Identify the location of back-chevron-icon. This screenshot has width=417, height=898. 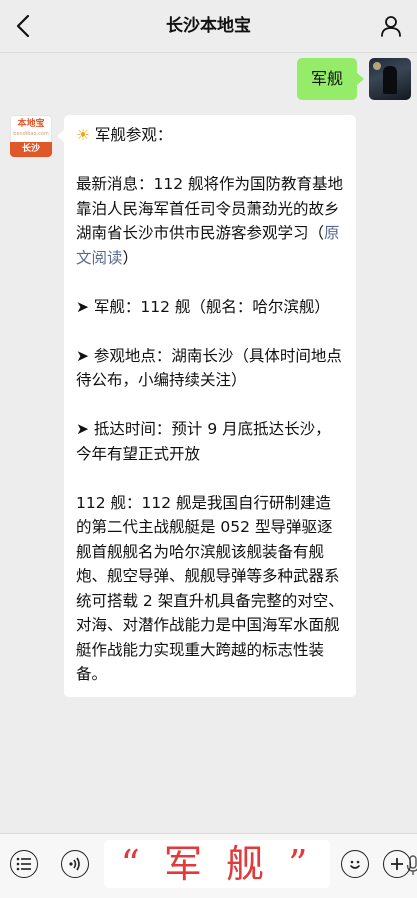
(23, 26).